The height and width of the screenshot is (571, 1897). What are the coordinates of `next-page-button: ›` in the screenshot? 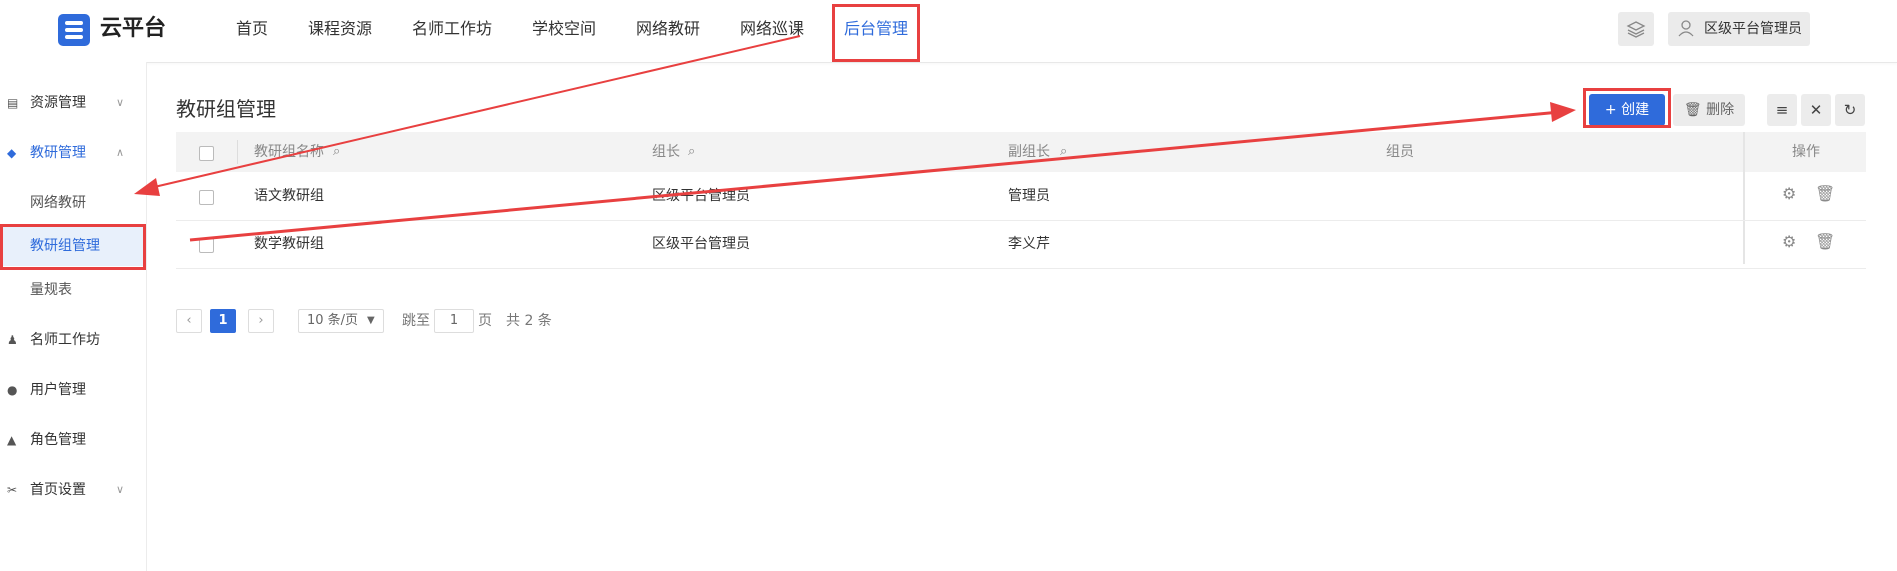 It's located at (261, 321).